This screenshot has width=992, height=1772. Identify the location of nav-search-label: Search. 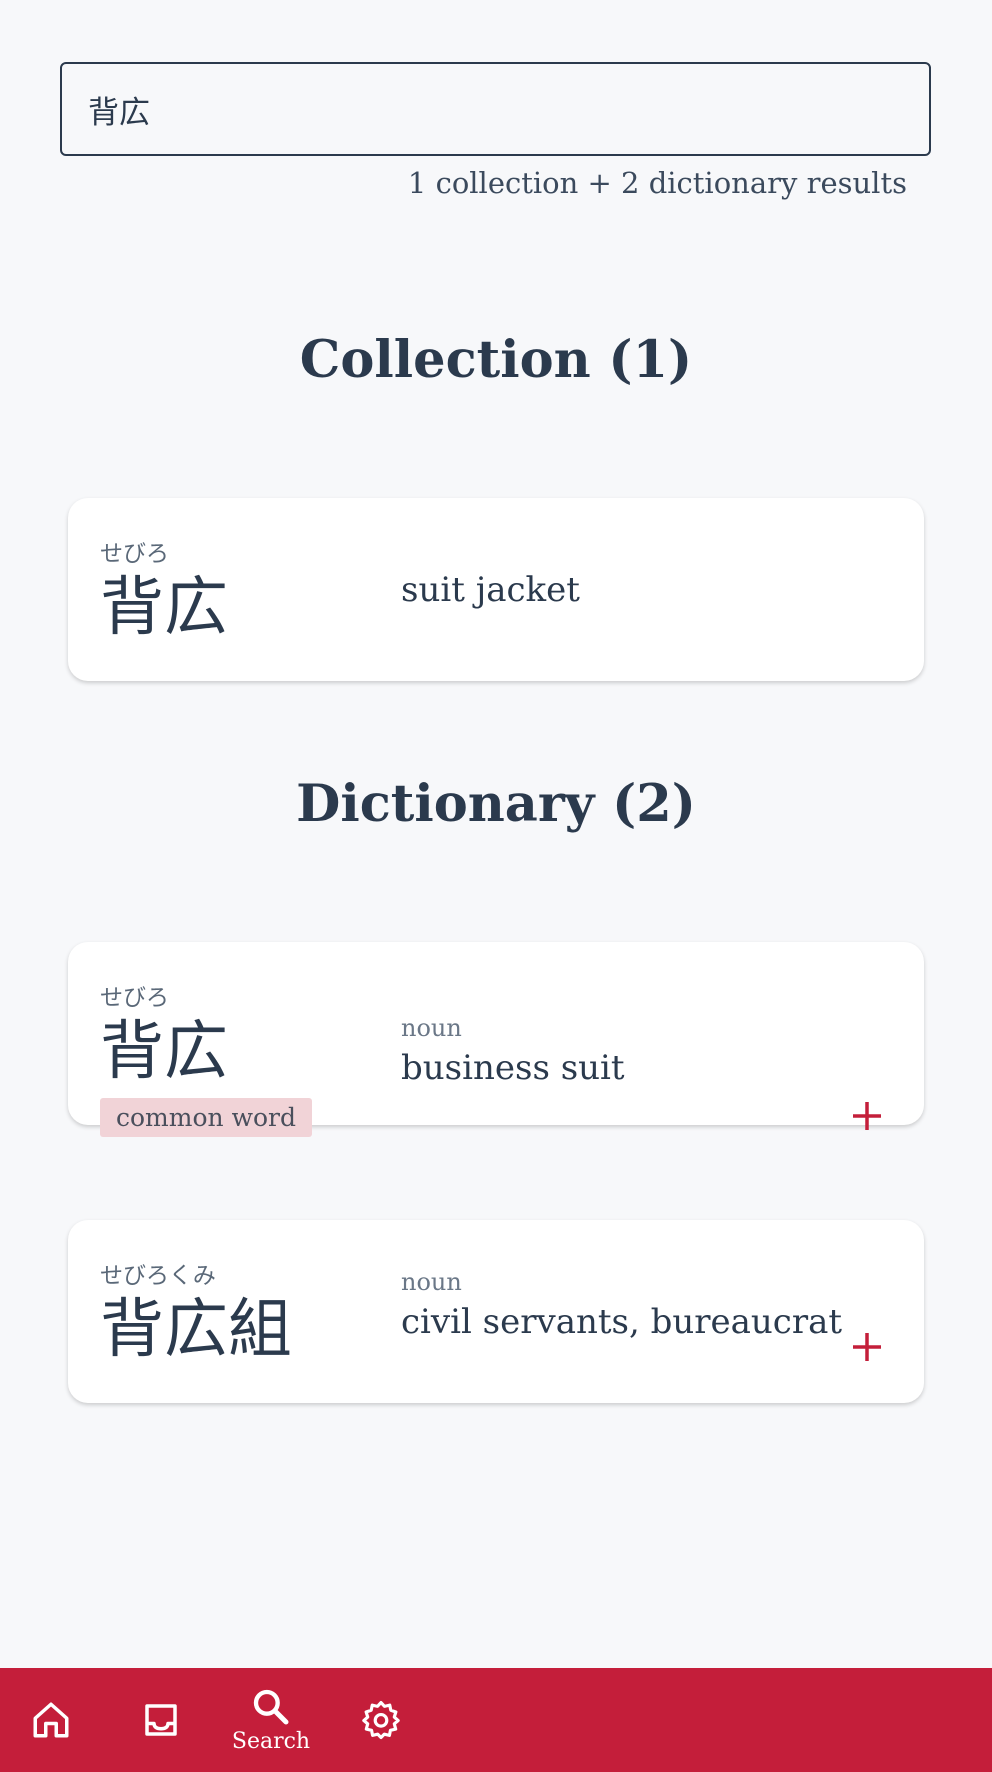
(271, 1741).